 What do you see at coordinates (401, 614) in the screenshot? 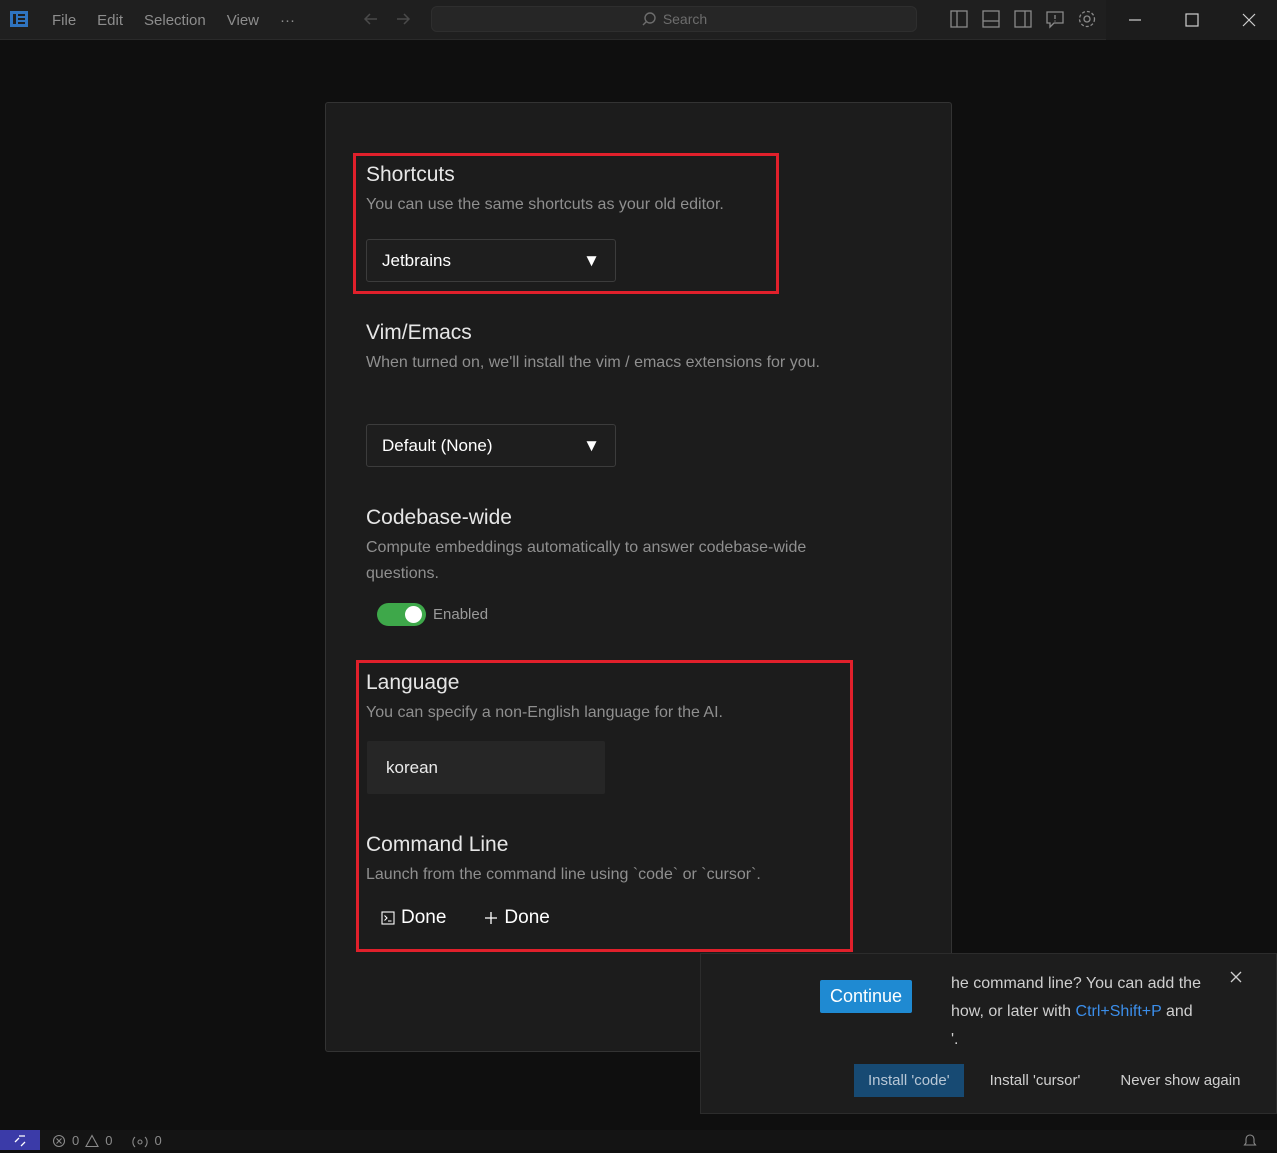
I see `codebase-toggle` at bounding box center [401, 614].